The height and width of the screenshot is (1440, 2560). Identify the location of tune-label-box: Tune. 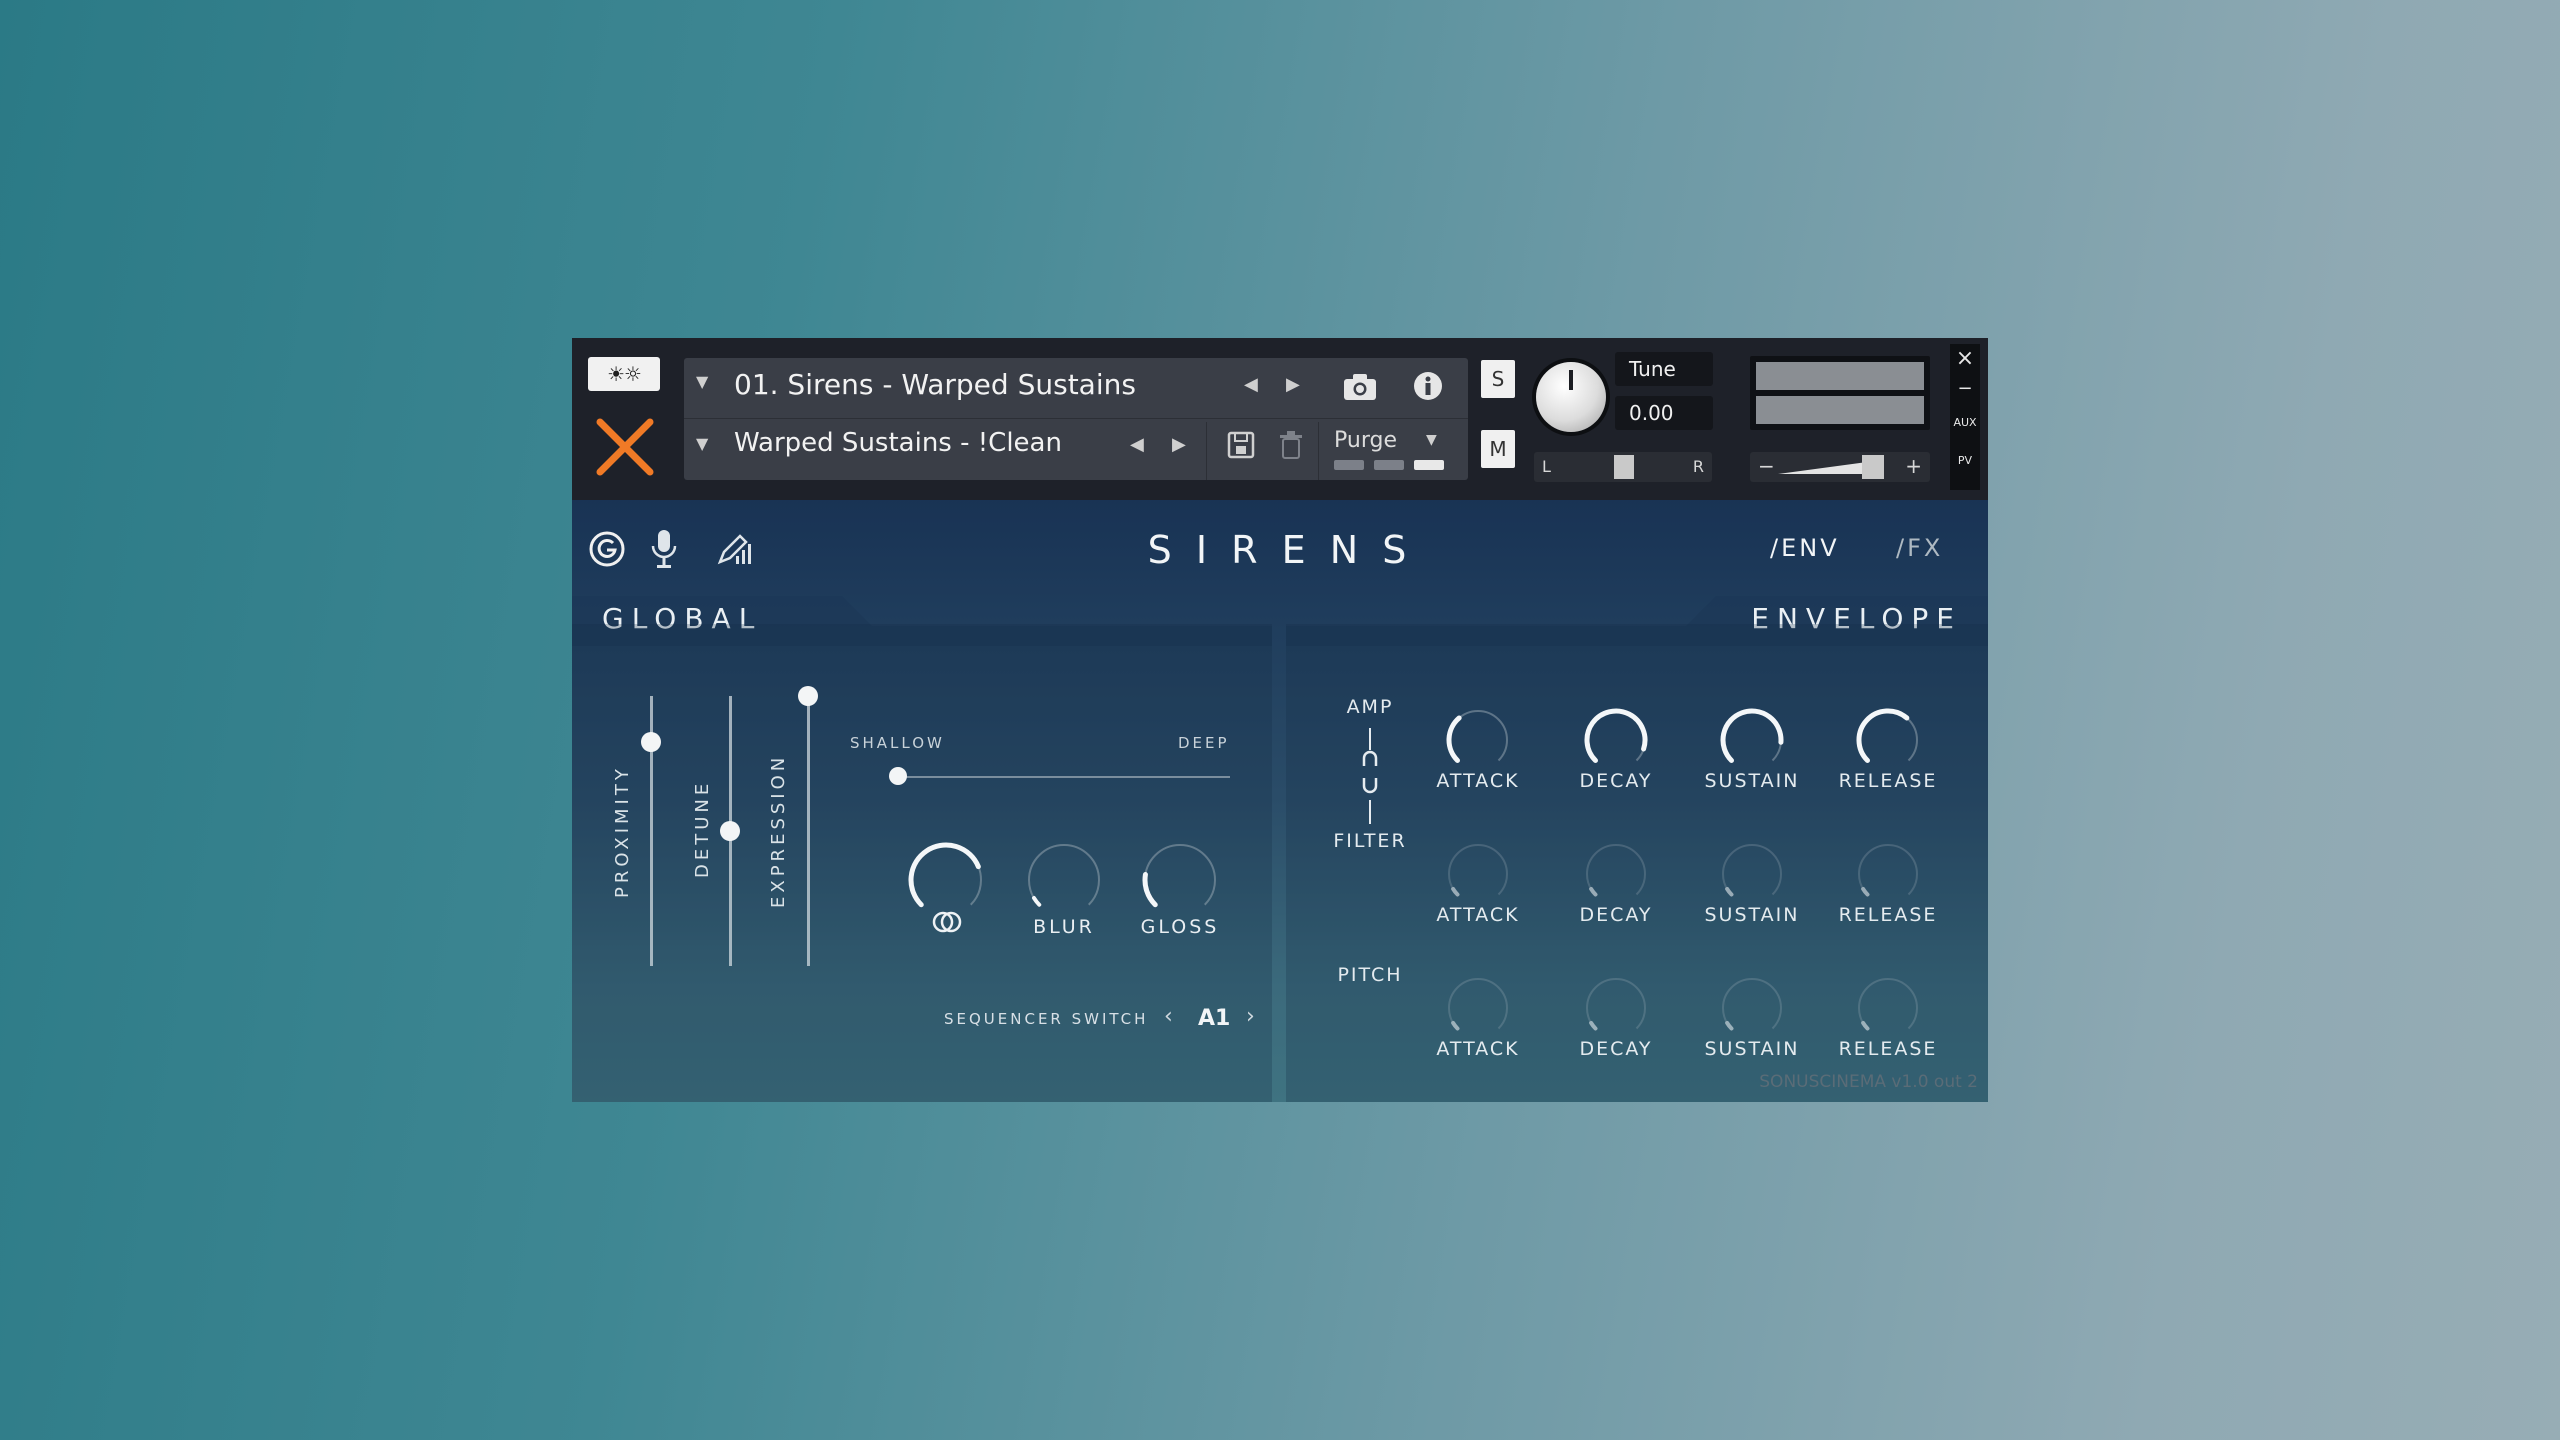
(1664, 369).